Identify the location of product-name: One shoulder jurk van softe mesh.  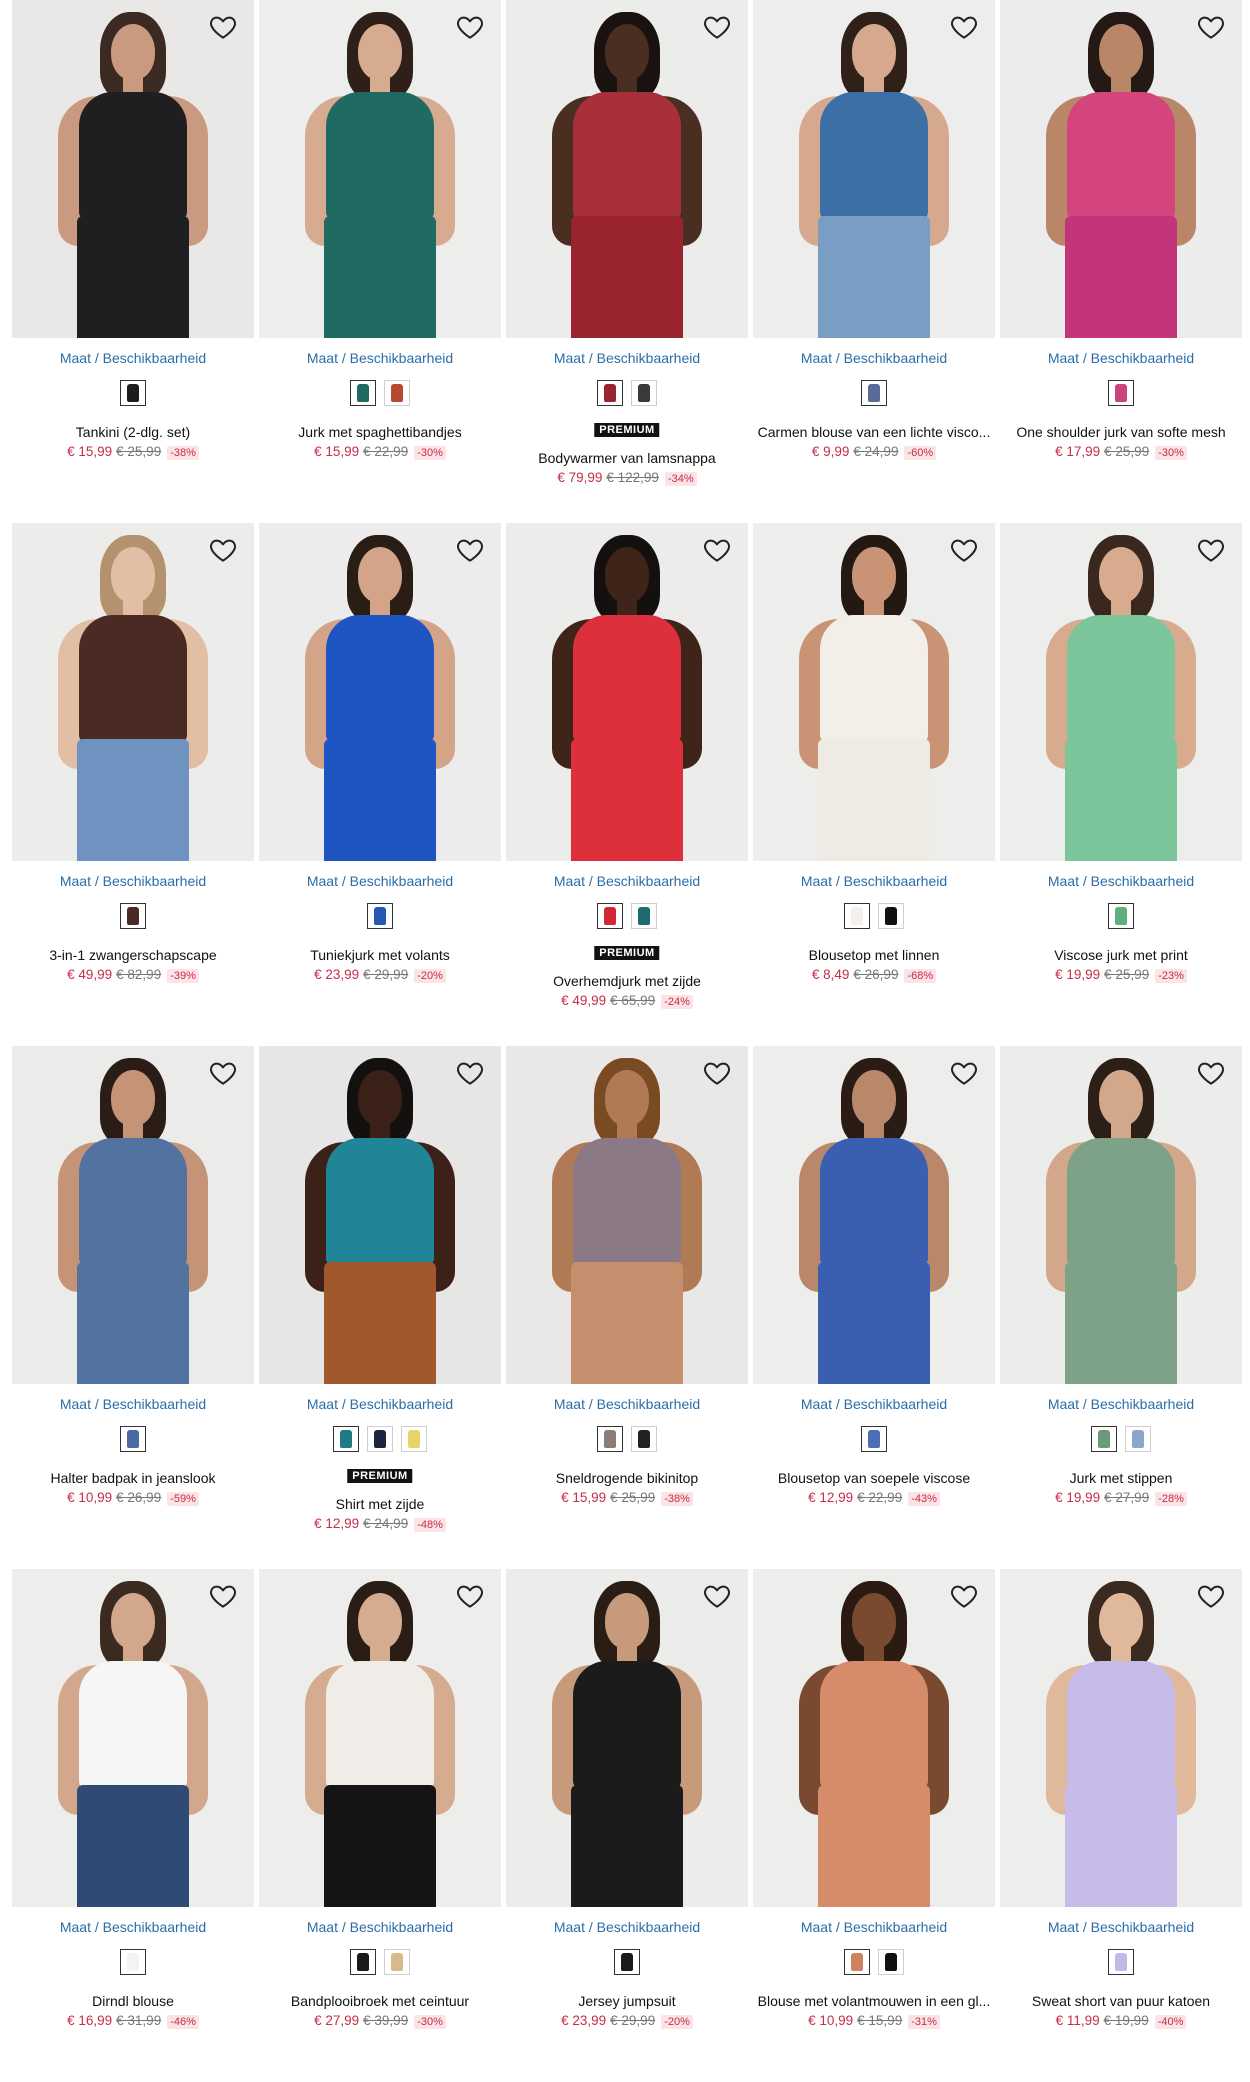
(1121, 432).